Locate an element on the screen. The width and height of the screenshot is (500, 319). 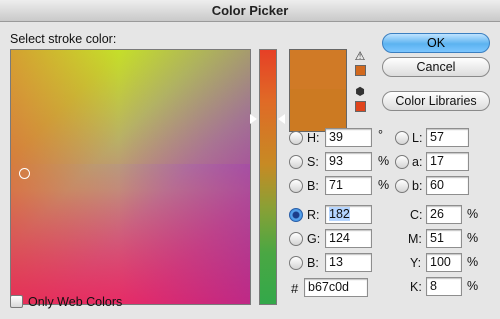
unit-c: % is located at coordinates (473, 214).